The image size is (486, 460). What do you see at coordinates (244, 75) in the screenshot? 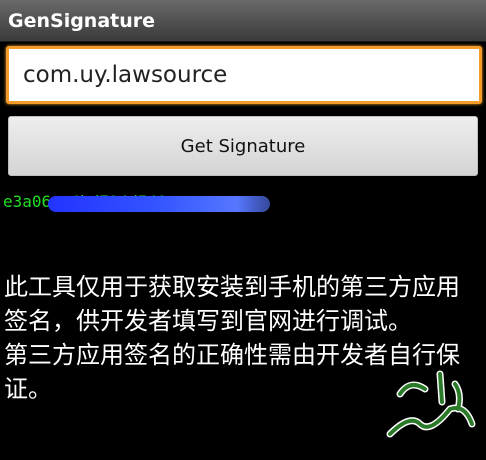
I see `package-name-input` at bounding box center [244, 75].